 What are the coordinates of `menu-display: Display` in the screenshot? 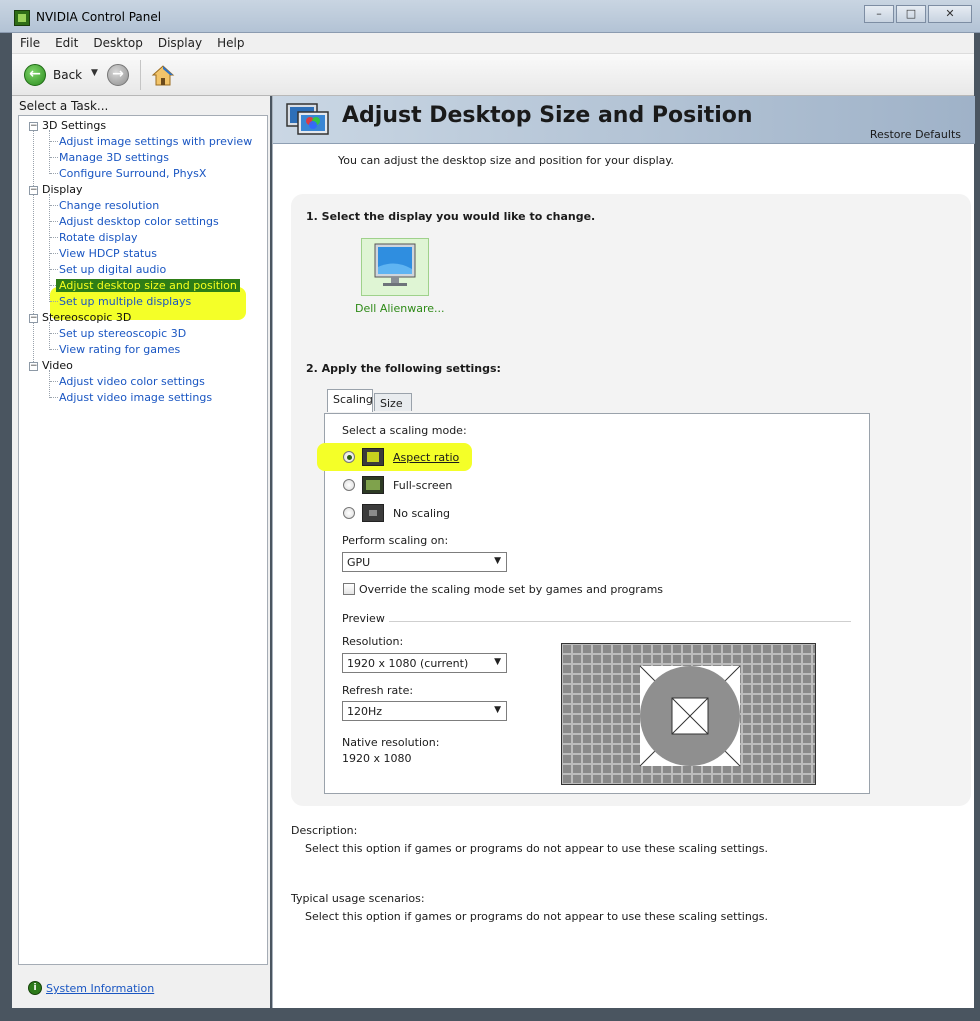 It's located at (180, 43).